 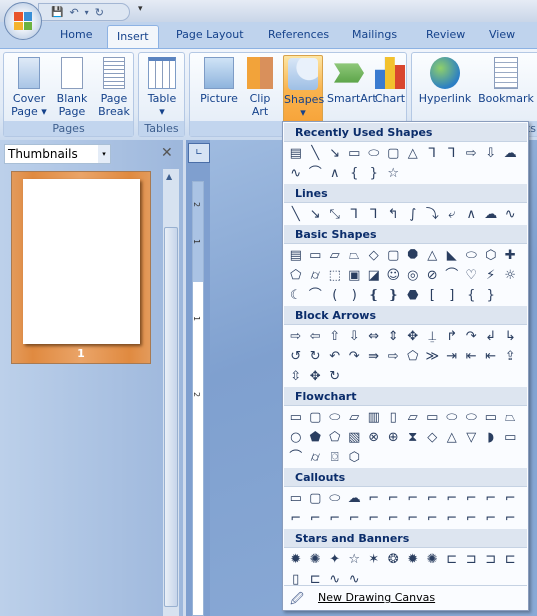 I want to click on shape-icon: ✥, so click(x=413, y=337).